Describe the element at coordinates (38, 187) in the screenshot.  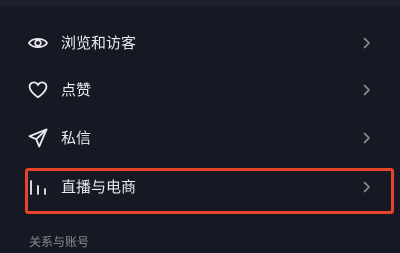
I see `bar-chart-icon` at that location.